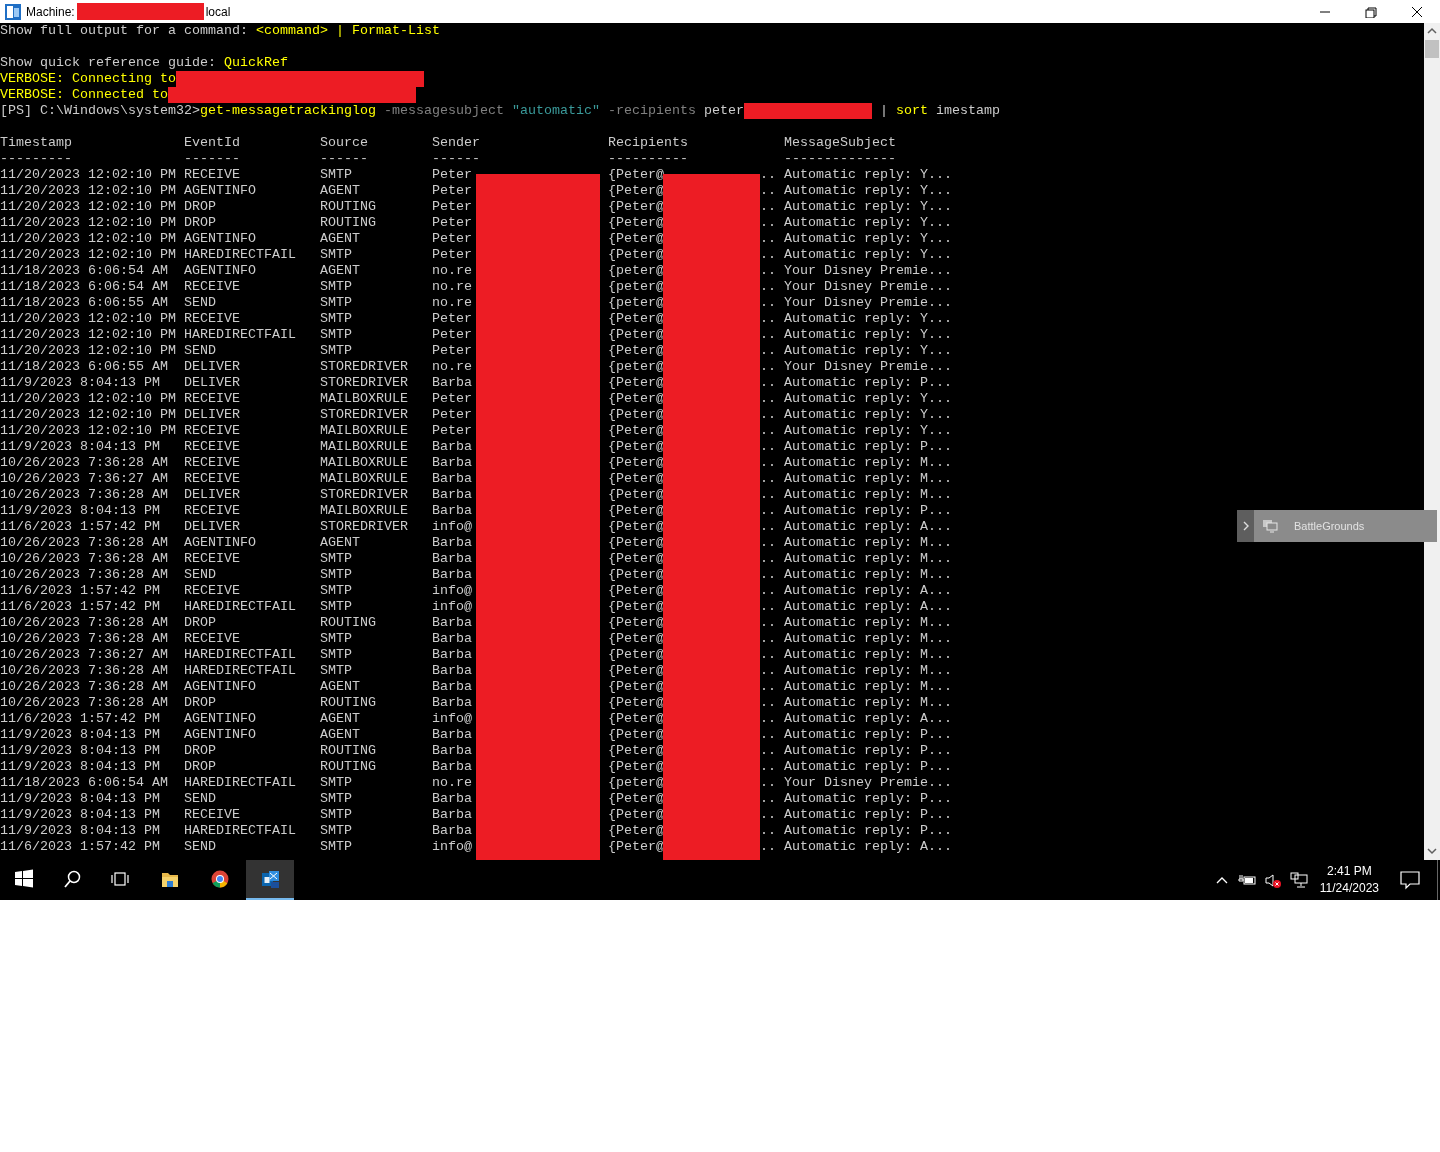  What do you see at coordinates (452, 590) in the screenshot?
I see `table-cell: info@` at bounding box center [452, 590].